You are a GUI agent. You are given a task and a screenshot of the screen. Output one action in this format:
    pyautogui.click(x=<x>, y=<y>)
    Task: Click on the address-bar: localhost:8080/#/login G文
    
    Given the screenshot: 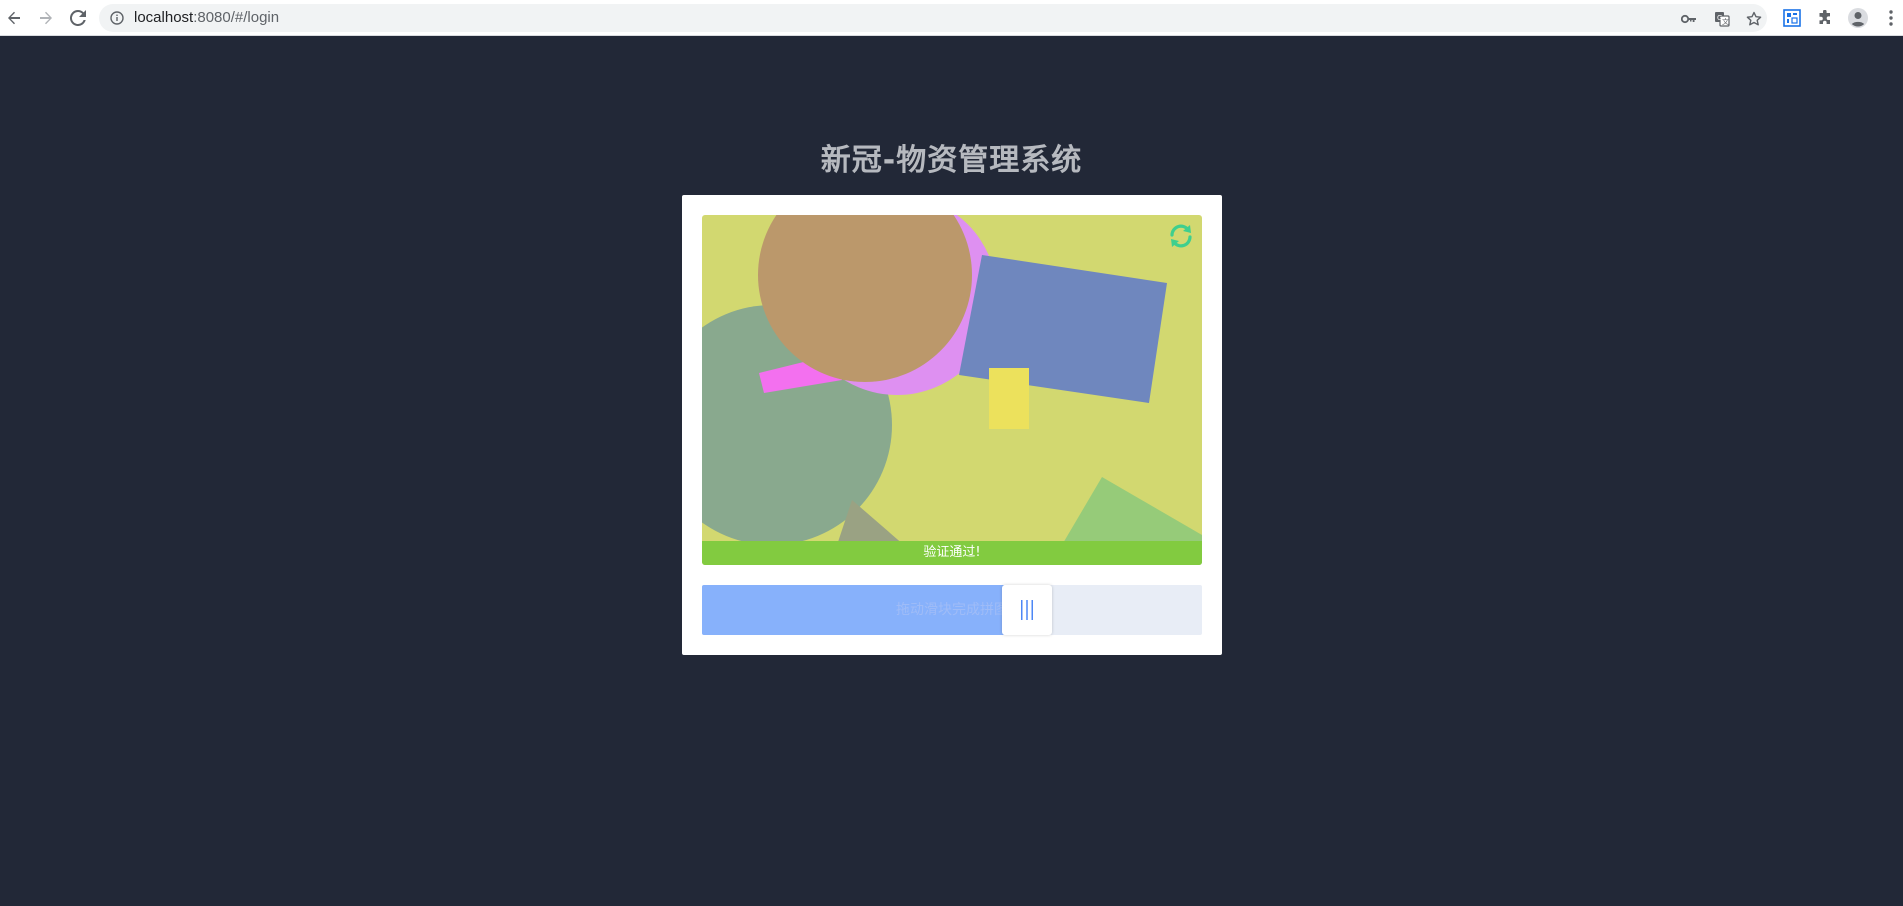 What is the action you would take?
    pyautogui.click(x=933, y=18)
    